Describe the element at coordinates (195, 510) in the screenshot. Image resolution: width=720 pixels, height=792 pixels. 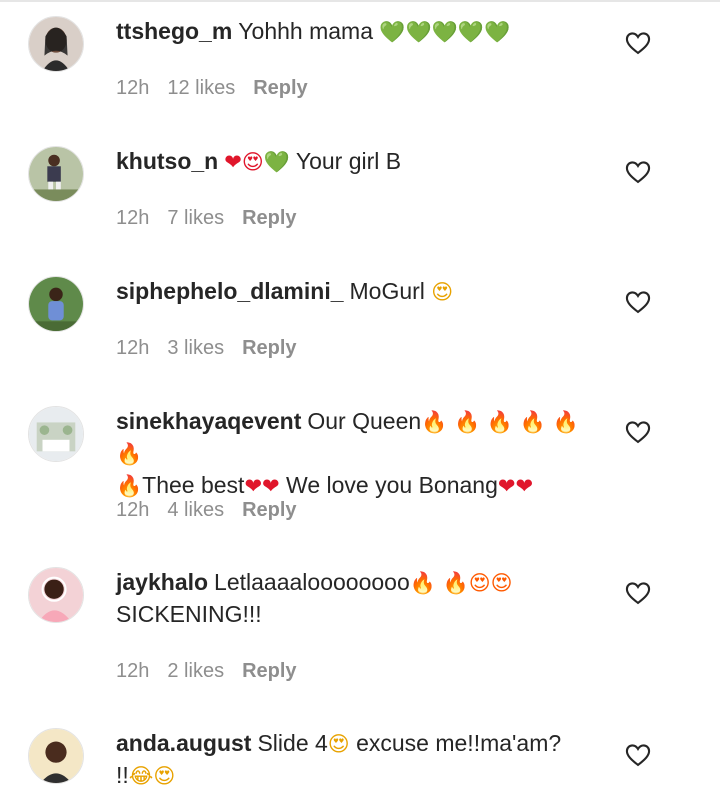
I see `comment-likes: 4 likes` at that location.